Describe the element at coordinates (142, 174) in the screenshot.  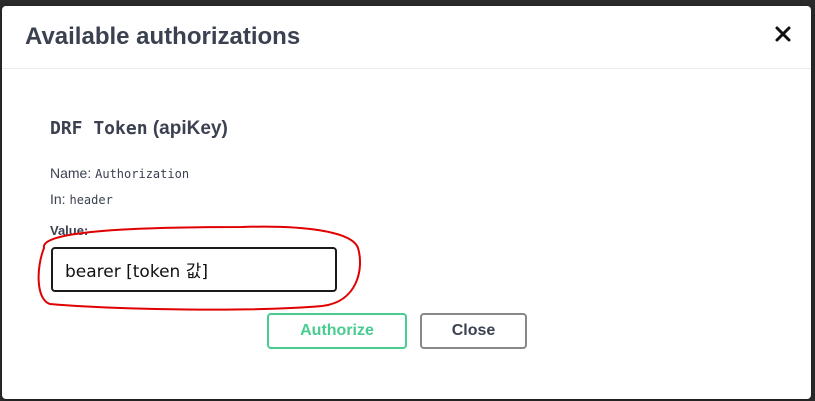
I see `name-value: Authorization` at that location.